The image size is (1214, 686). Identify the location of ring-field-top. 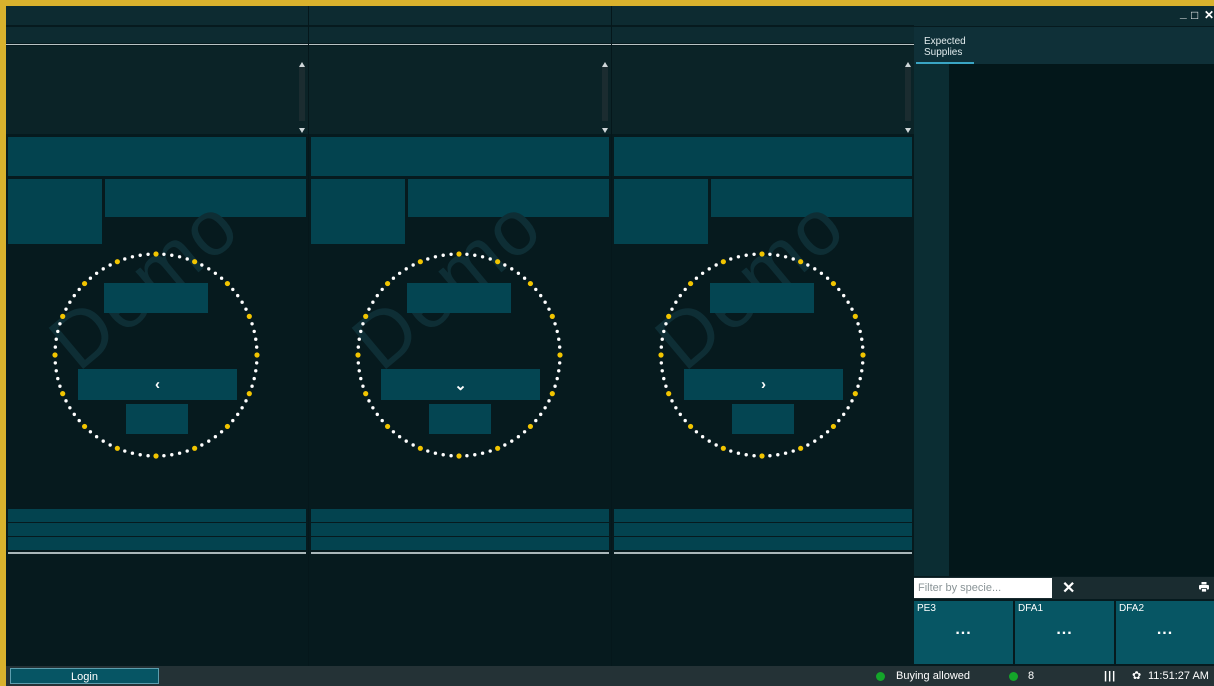
(156, 298).